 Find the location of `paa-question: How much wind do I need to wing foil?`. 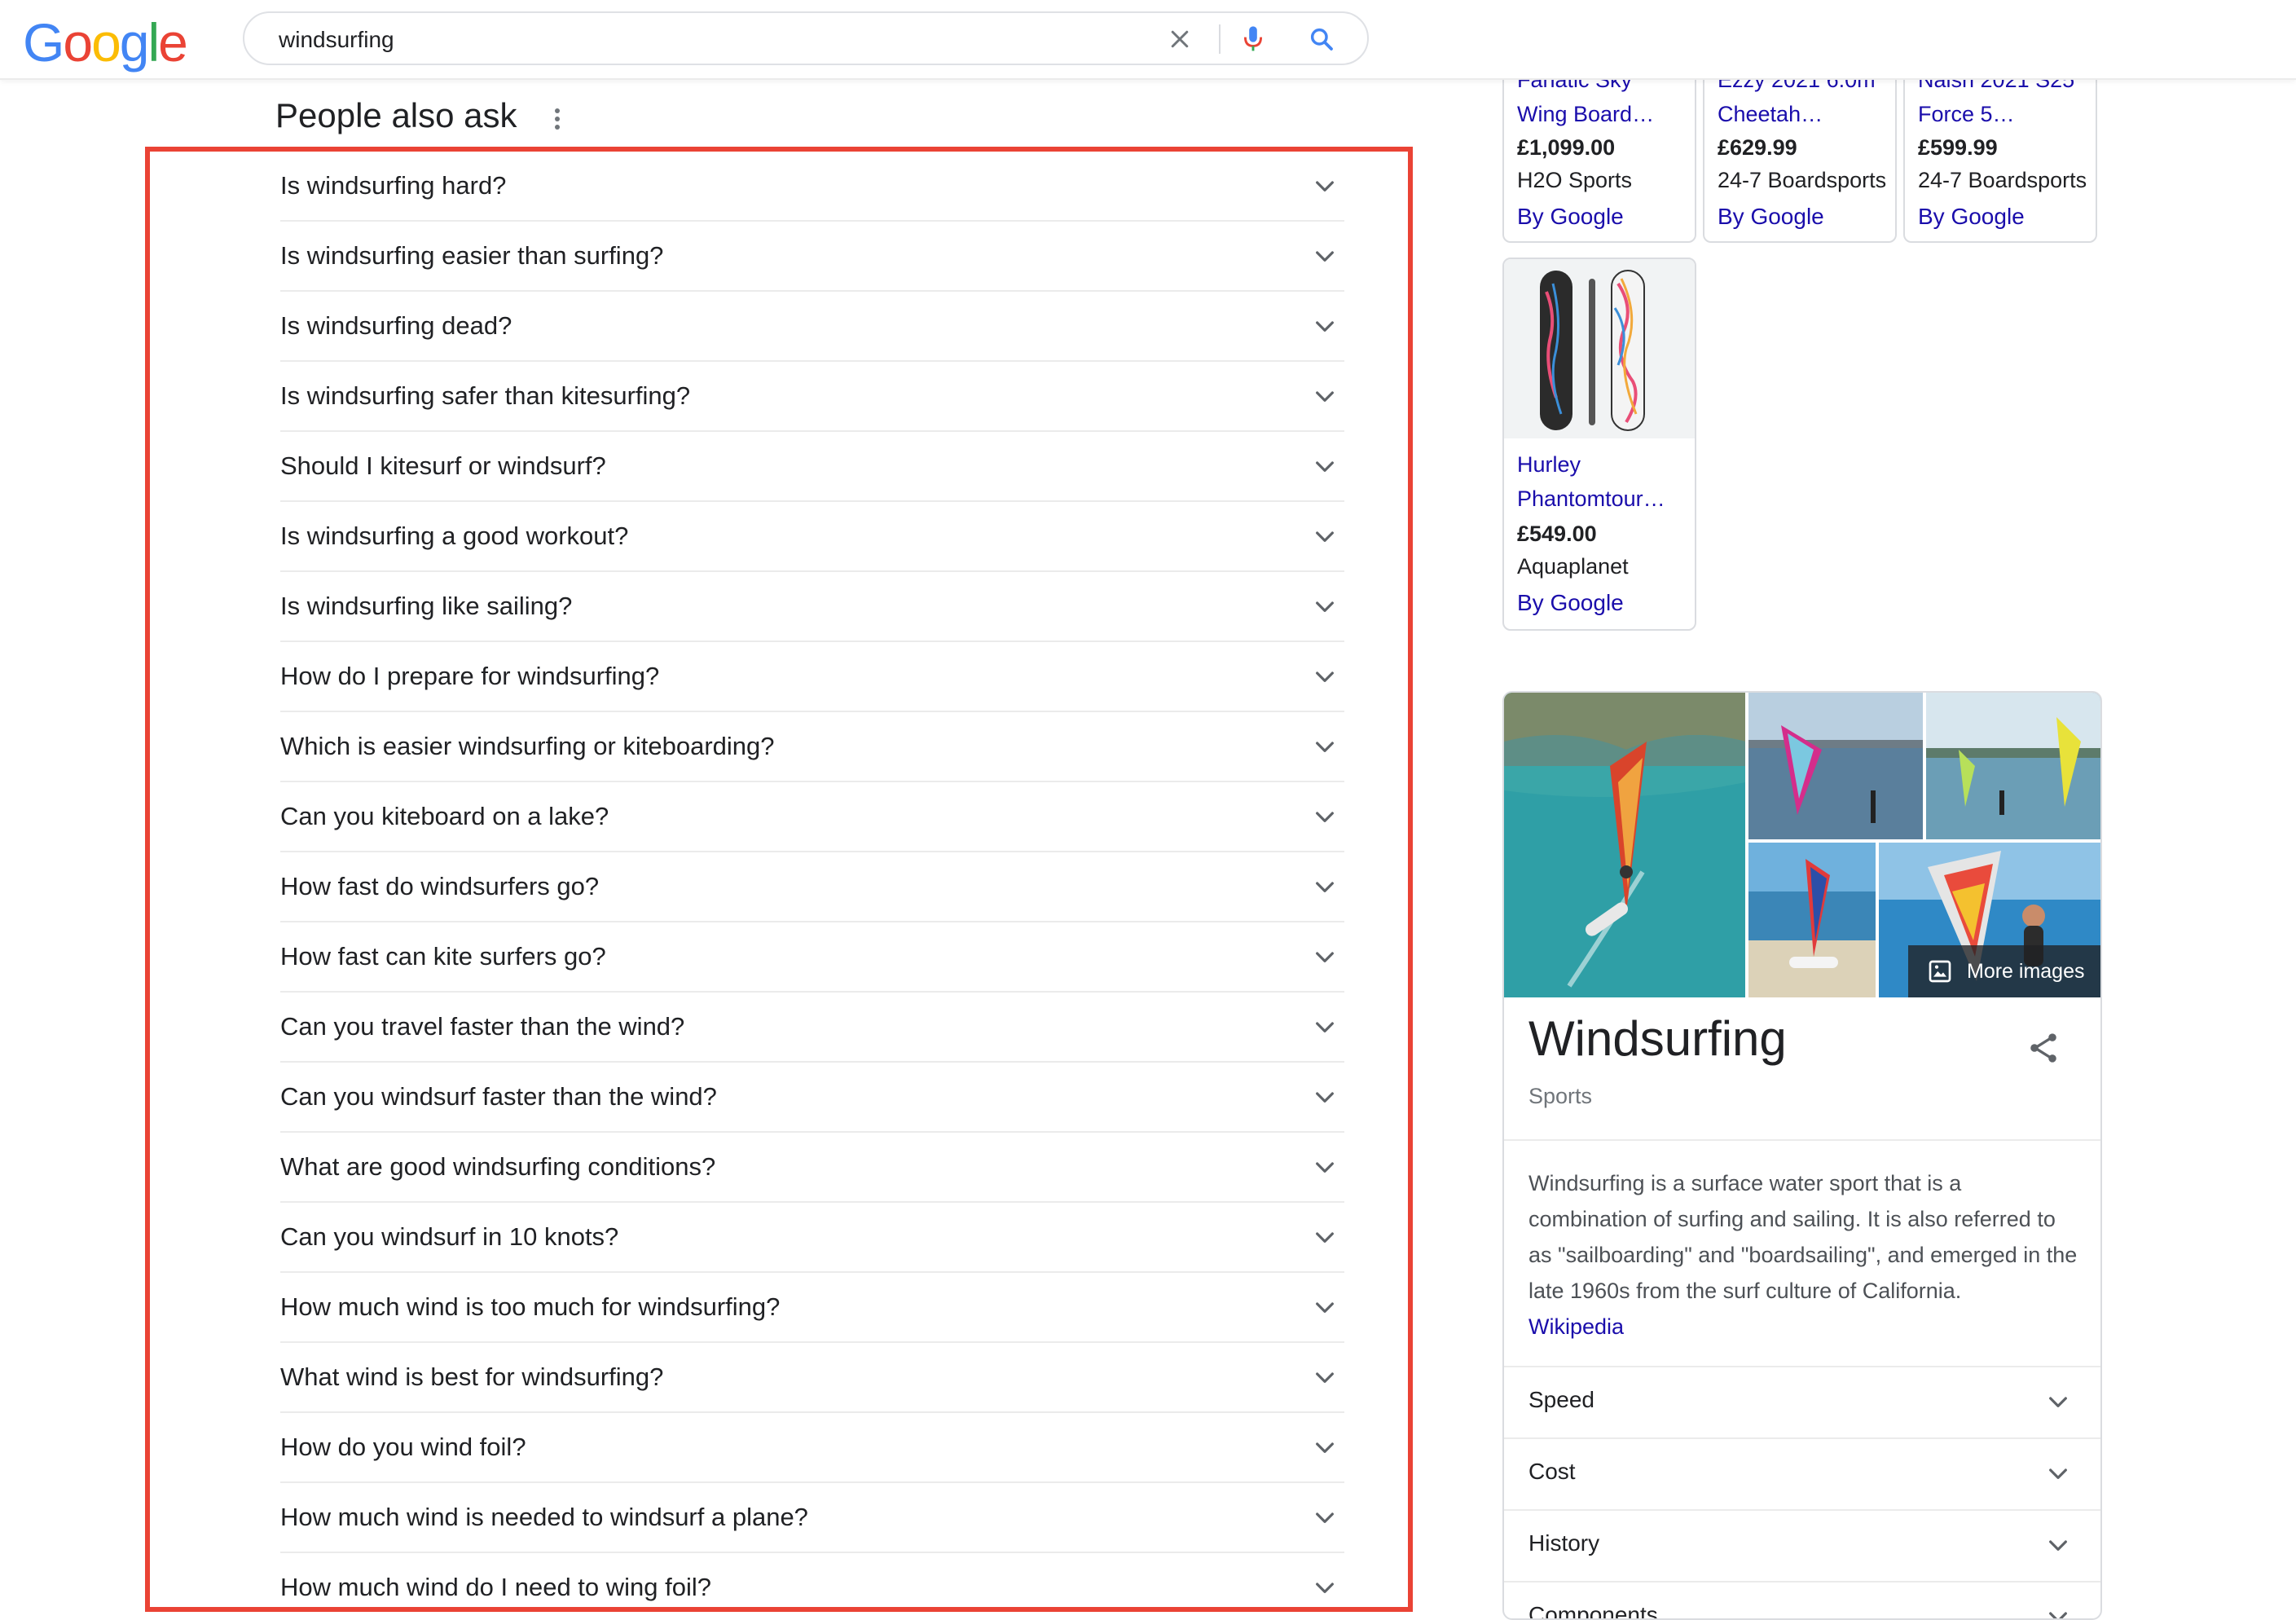

paa-question: How much wind do I need to wing foil? is located at coordinates (495, 1587).